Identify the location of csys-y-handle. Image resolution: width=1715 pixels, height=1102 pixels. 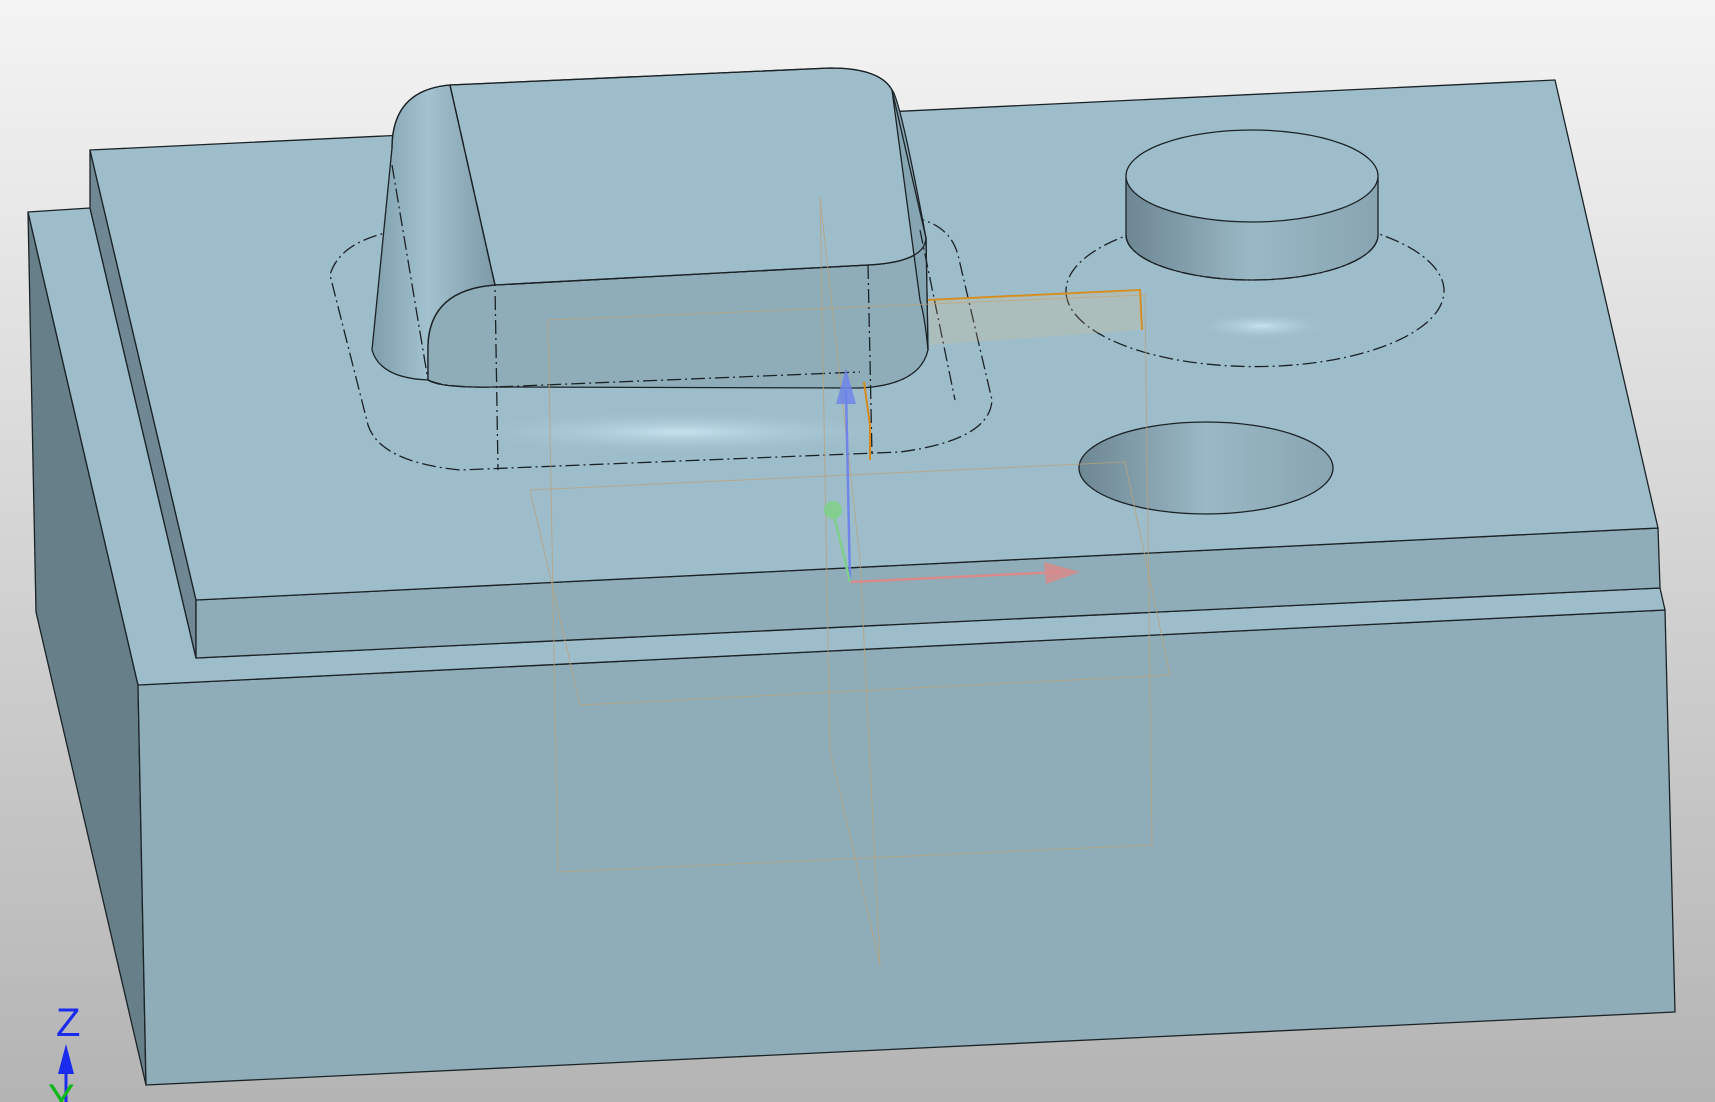
(833, 510).